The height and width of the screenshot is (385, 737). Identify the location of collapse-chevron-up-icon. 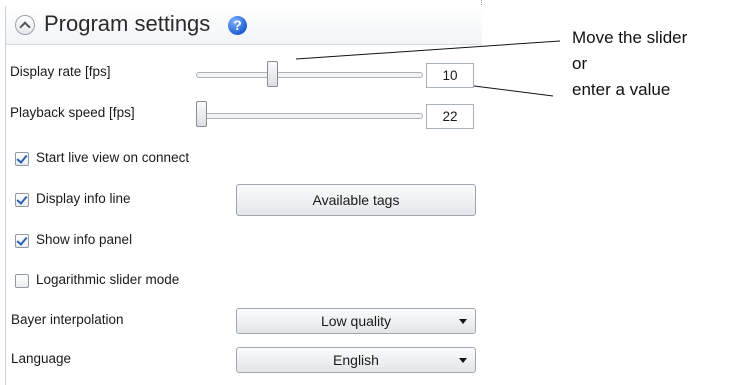
(25, 25).